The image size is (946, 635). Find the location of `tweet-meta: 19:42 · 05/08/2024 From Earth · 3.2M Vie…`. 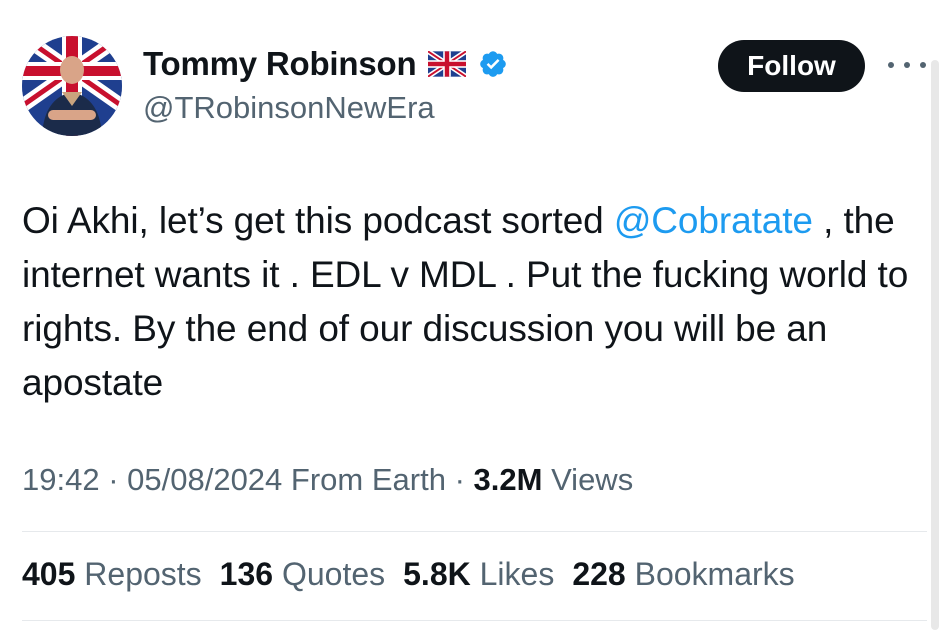

tweet-meta: 19:42 · 05/08/2024 From Earth · 3.2M Vie… is located at coordinates (327, 480).